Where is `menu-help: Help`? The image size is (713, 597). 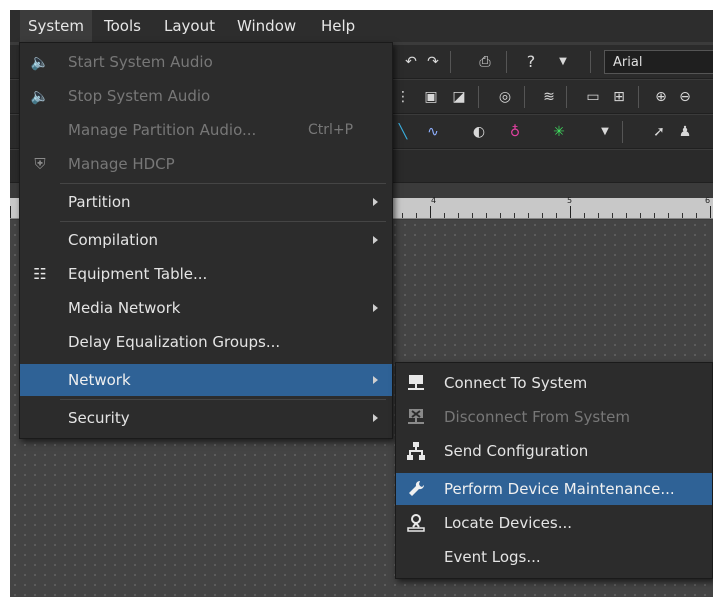
menu-help: Help is located at coordinates (338, 26).